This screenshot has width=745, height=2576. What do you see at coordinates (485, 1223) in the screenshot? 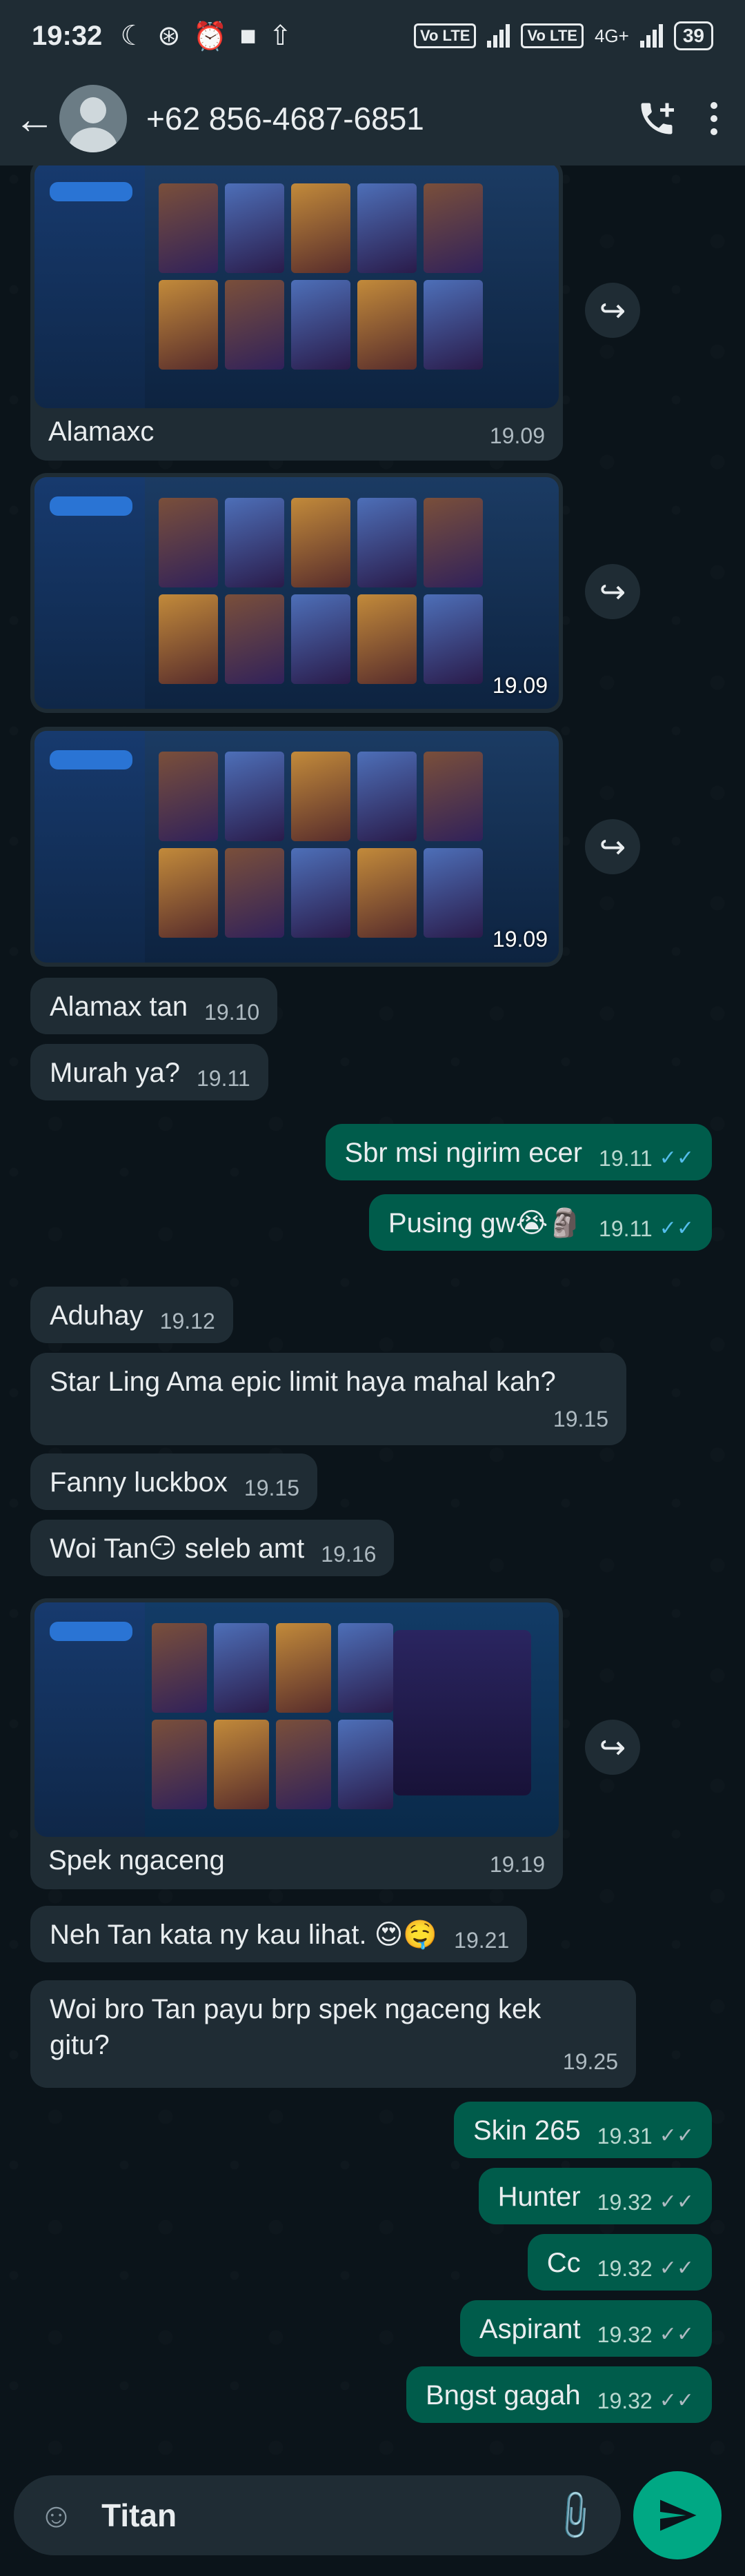
I see `message-text: Pusing gw😭🗿` at bounding box center [485, 1223].